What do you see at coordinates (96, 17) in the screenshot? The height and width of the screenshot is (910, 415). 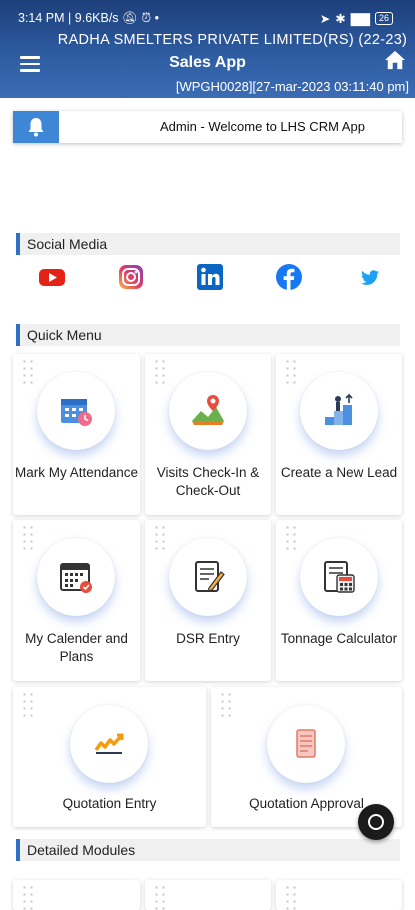 I see `network-speed: 9.6KB/s` at bounding box center [96, 17].